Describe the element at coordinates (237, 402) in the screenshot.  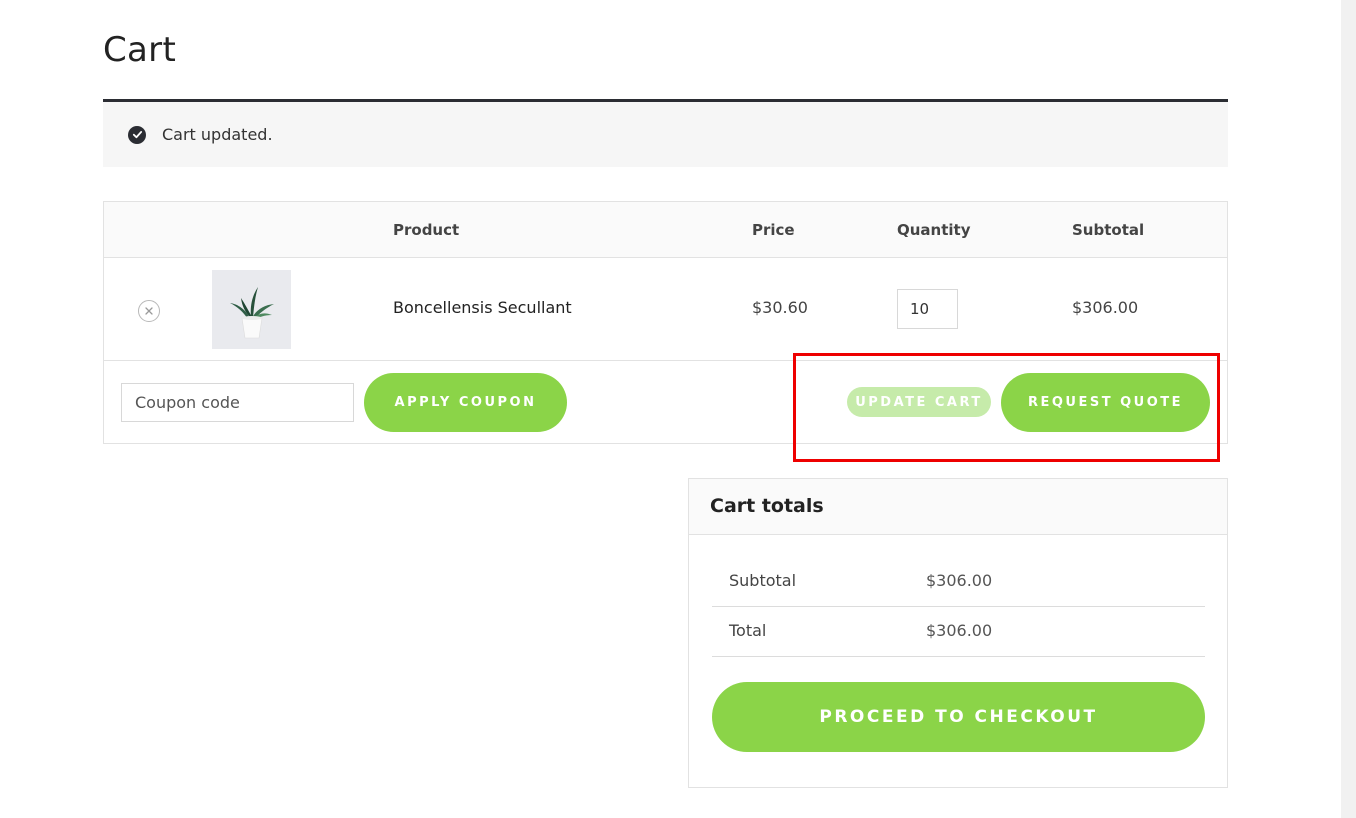
I see `coupon-code-input` at that location.